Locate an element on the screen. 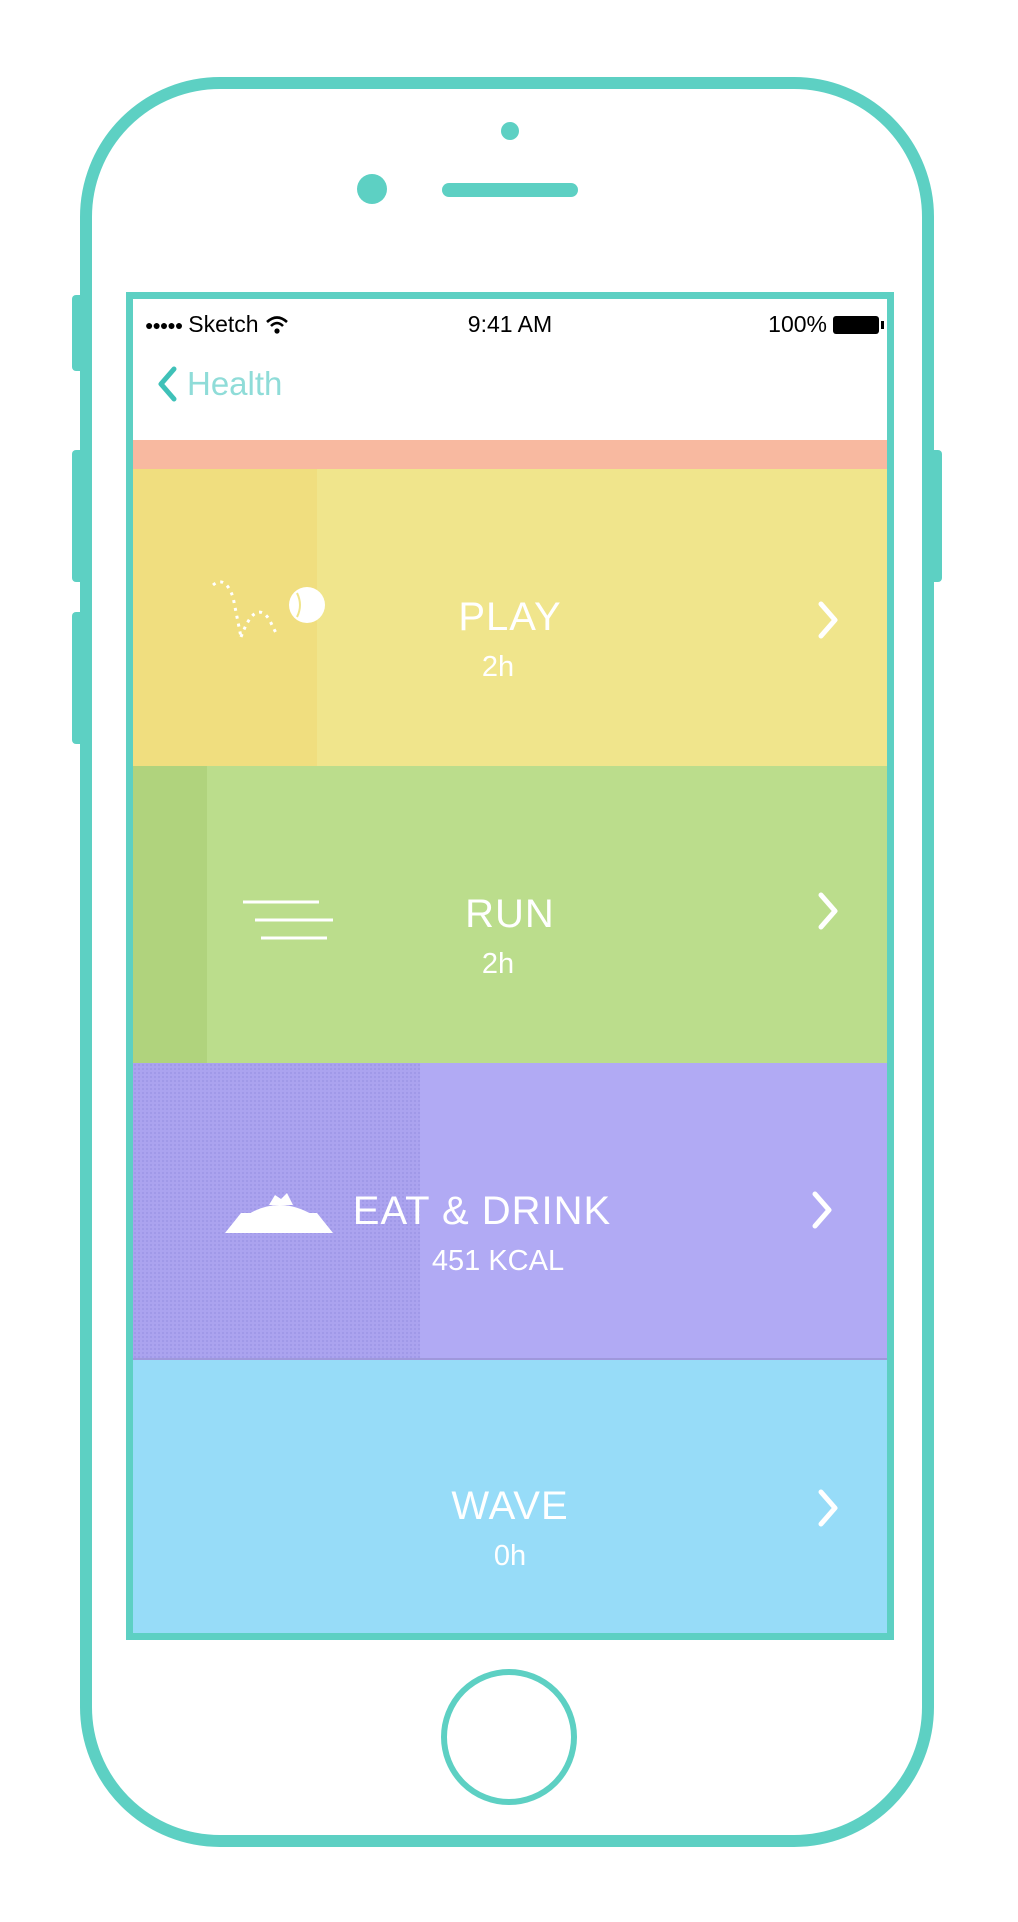 This screenshot has width=1018, height=1922. activity-title: EAT & DRINK is located at coordinates (482, 1211).